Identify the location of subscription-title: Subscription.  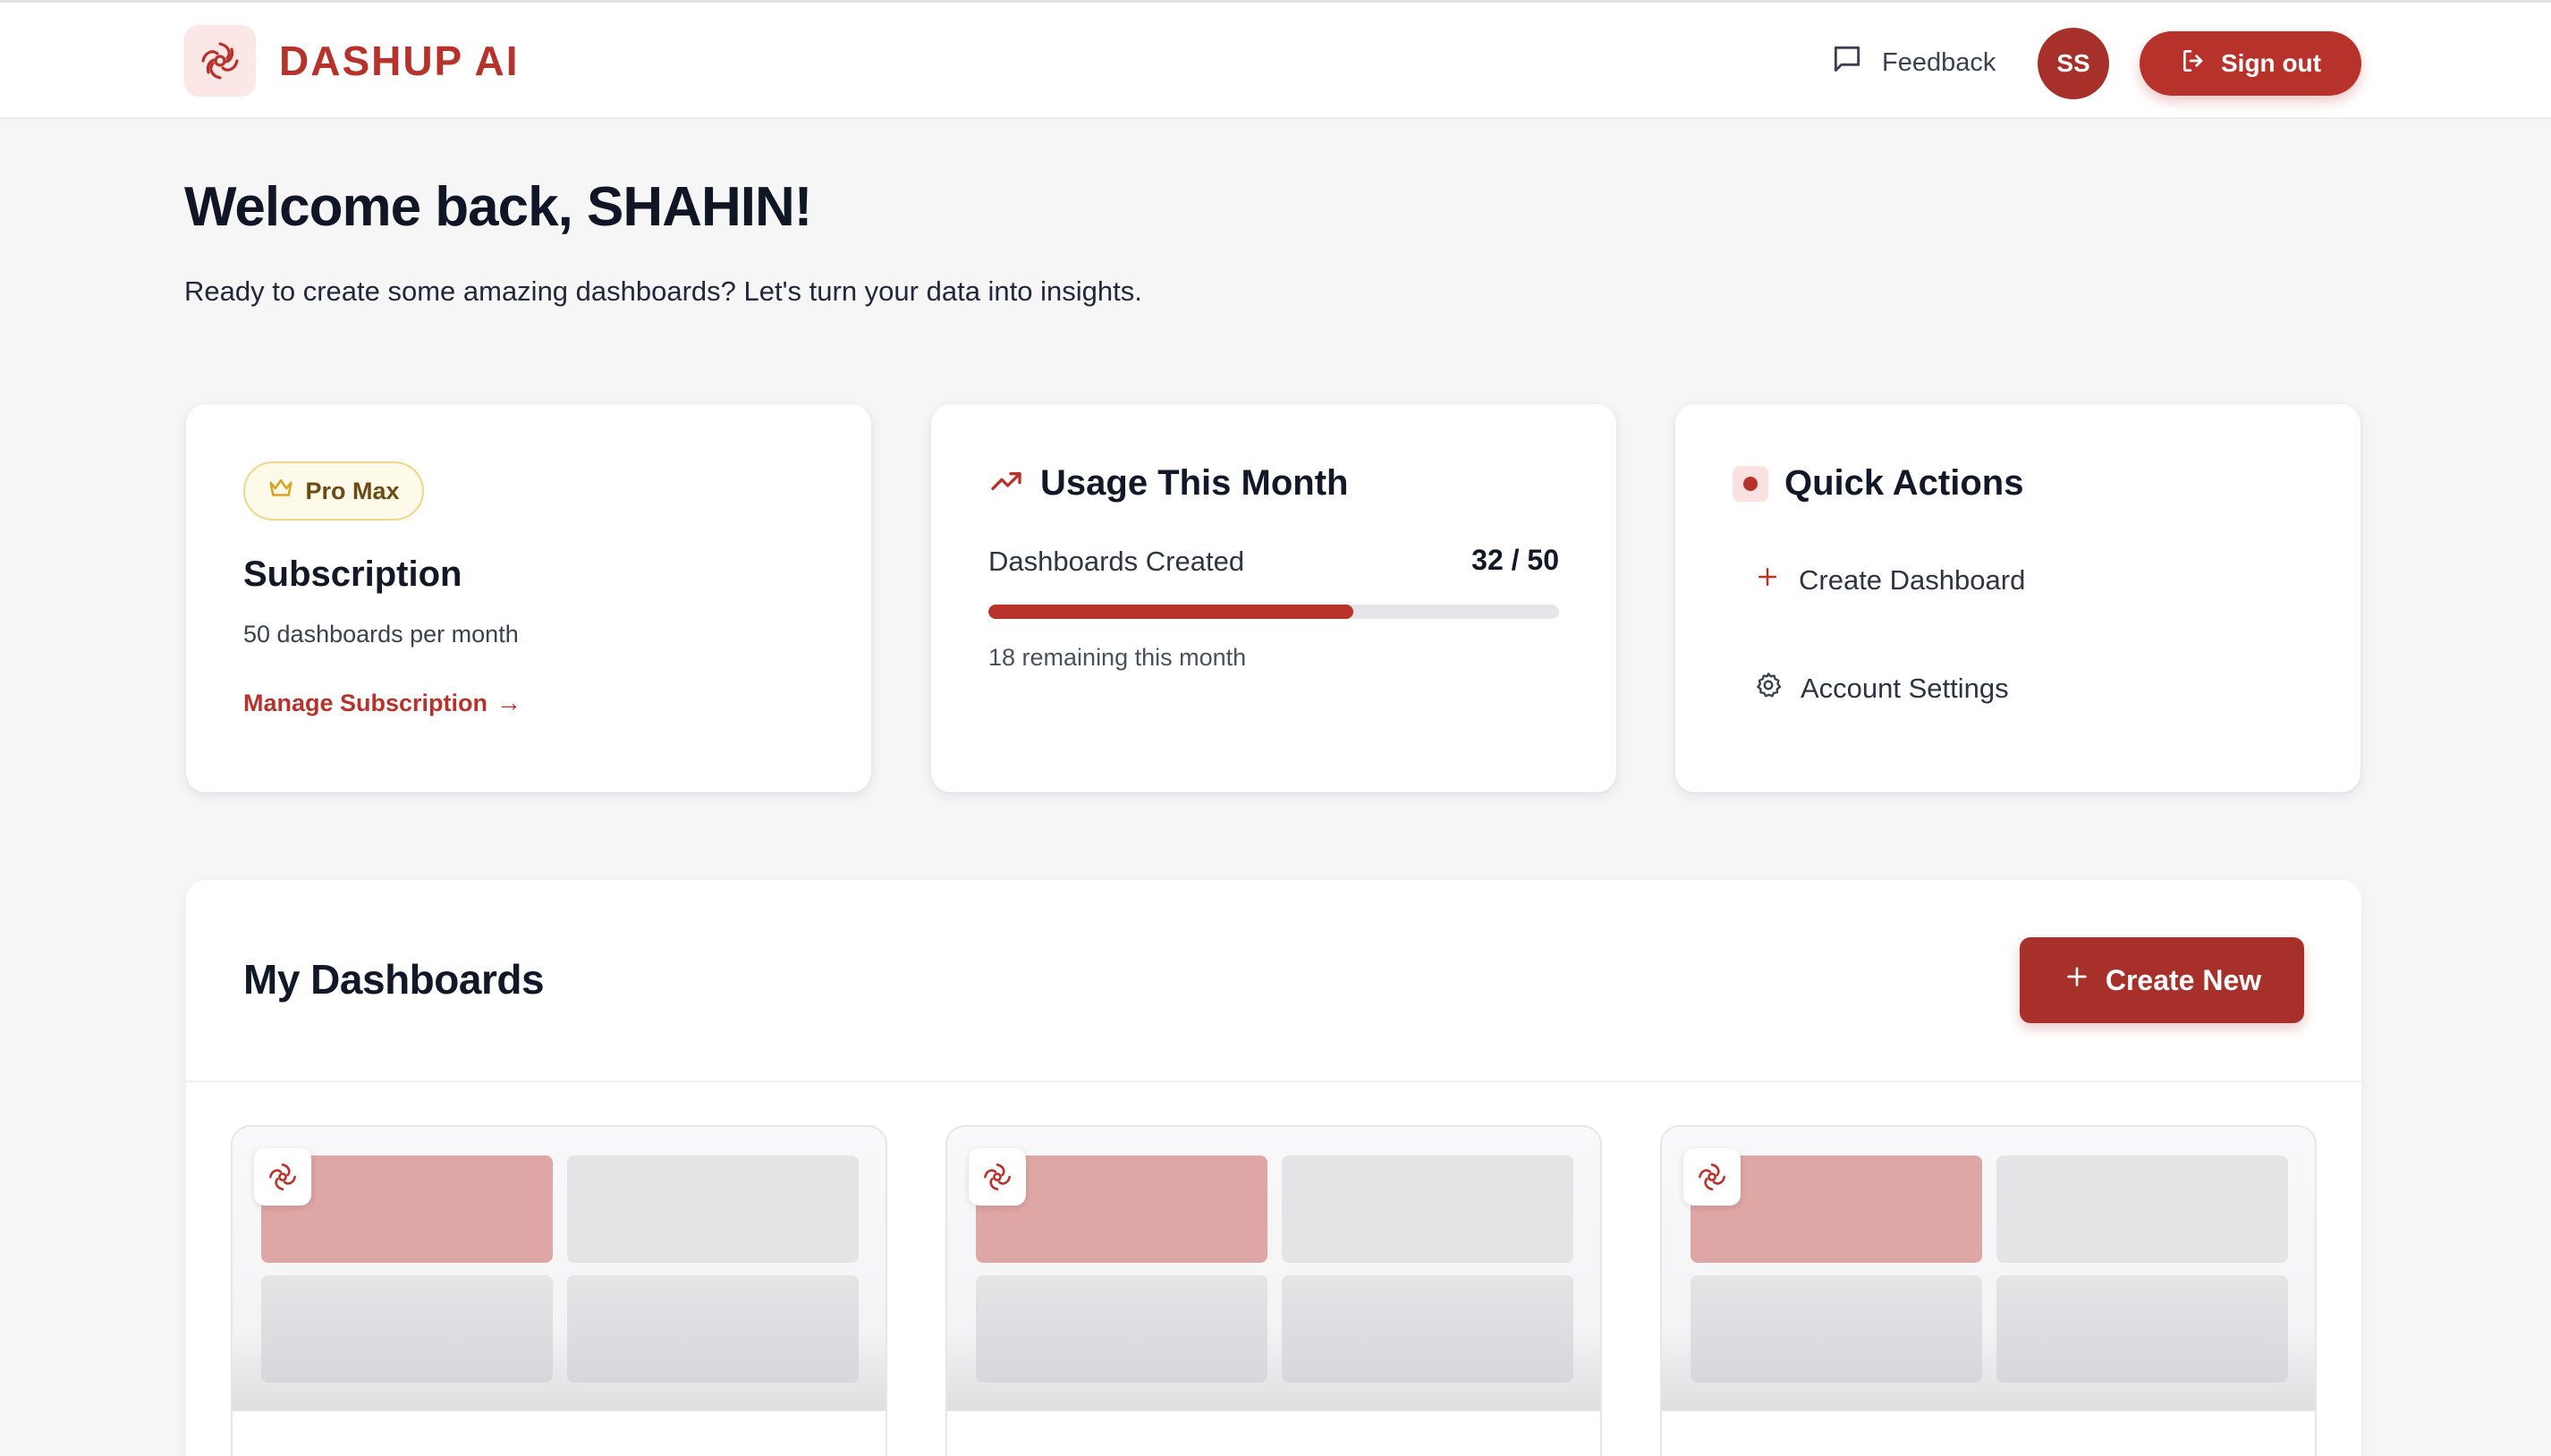
(352, 574).